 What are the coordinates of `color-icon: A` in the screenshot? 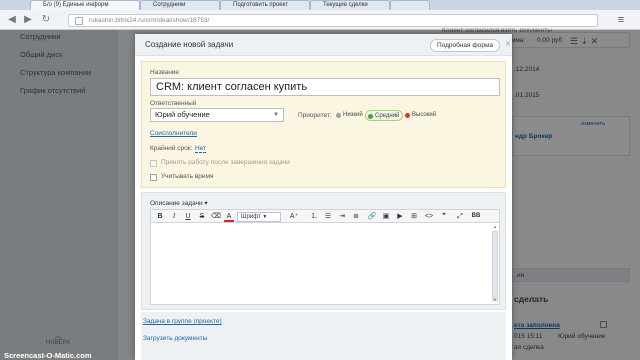 It's located at (229, 216).